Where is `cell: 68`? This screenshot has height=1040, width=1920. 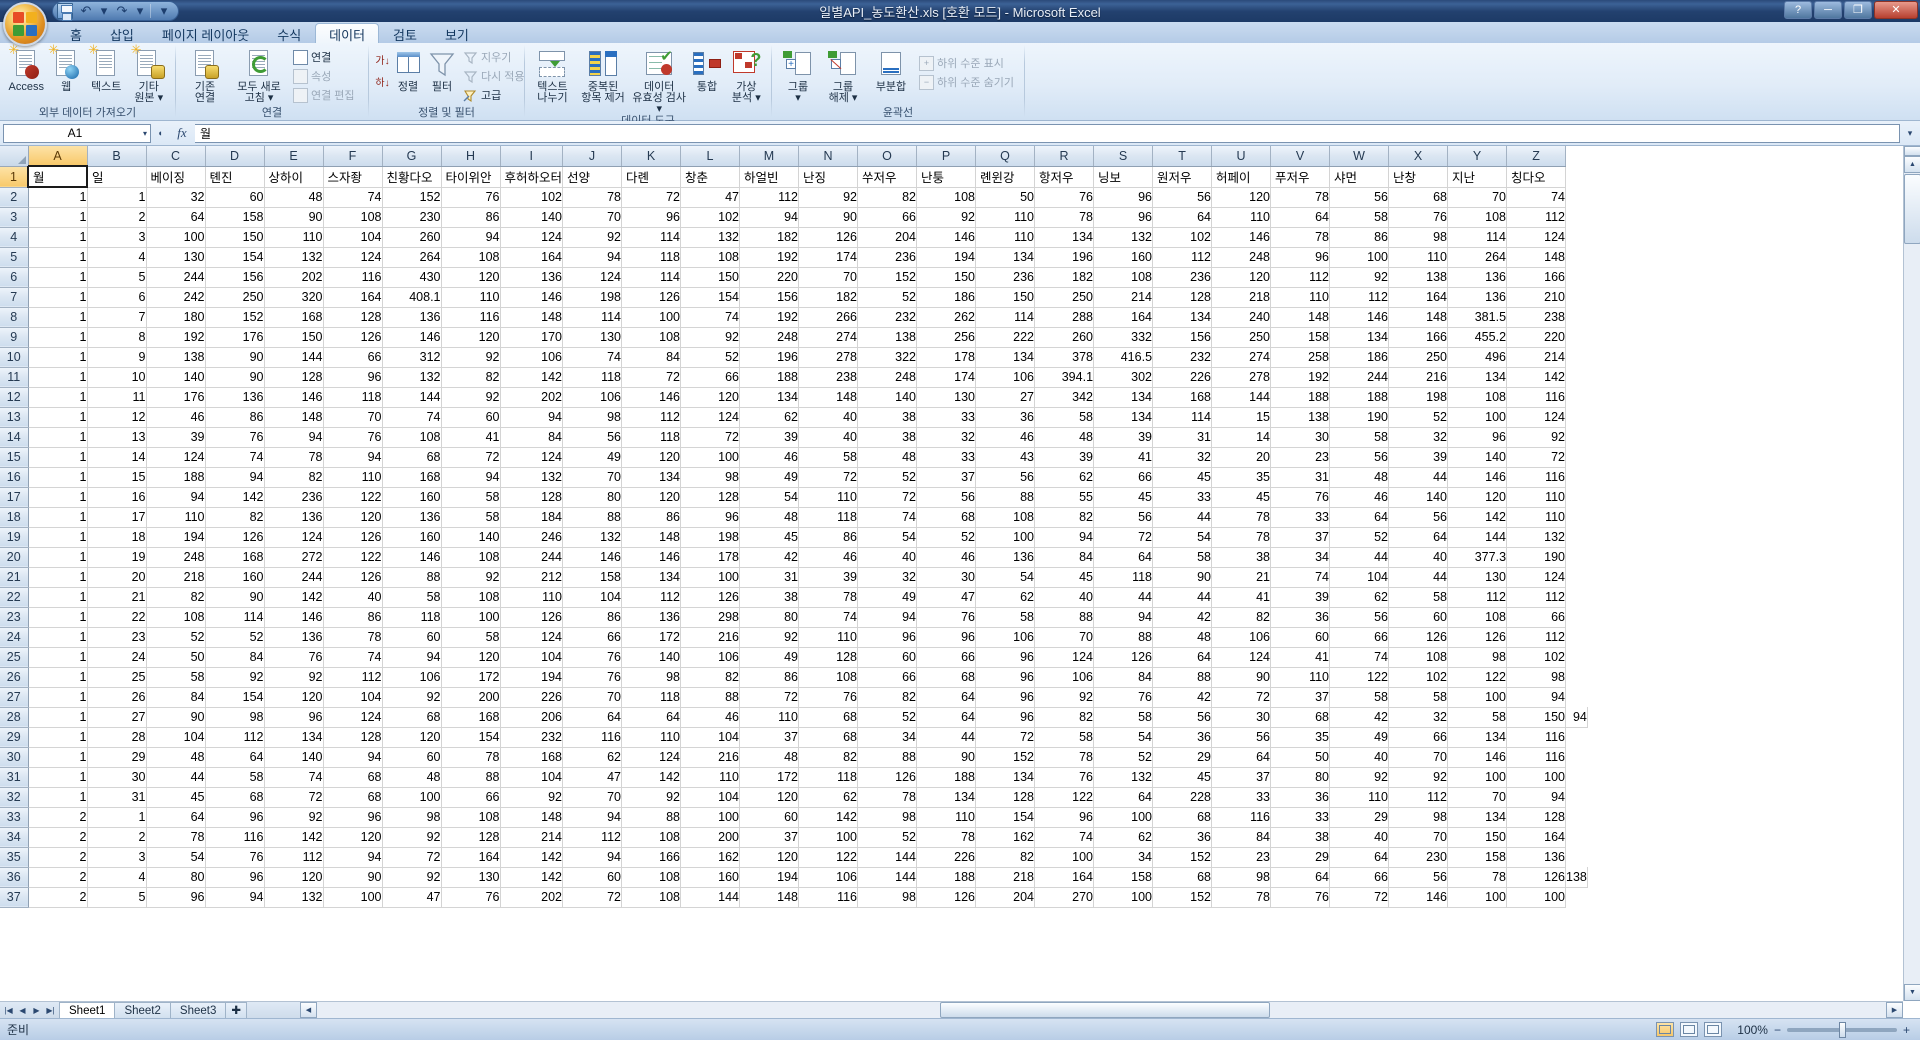
cell: 68 is located at coordinates (412, 717).